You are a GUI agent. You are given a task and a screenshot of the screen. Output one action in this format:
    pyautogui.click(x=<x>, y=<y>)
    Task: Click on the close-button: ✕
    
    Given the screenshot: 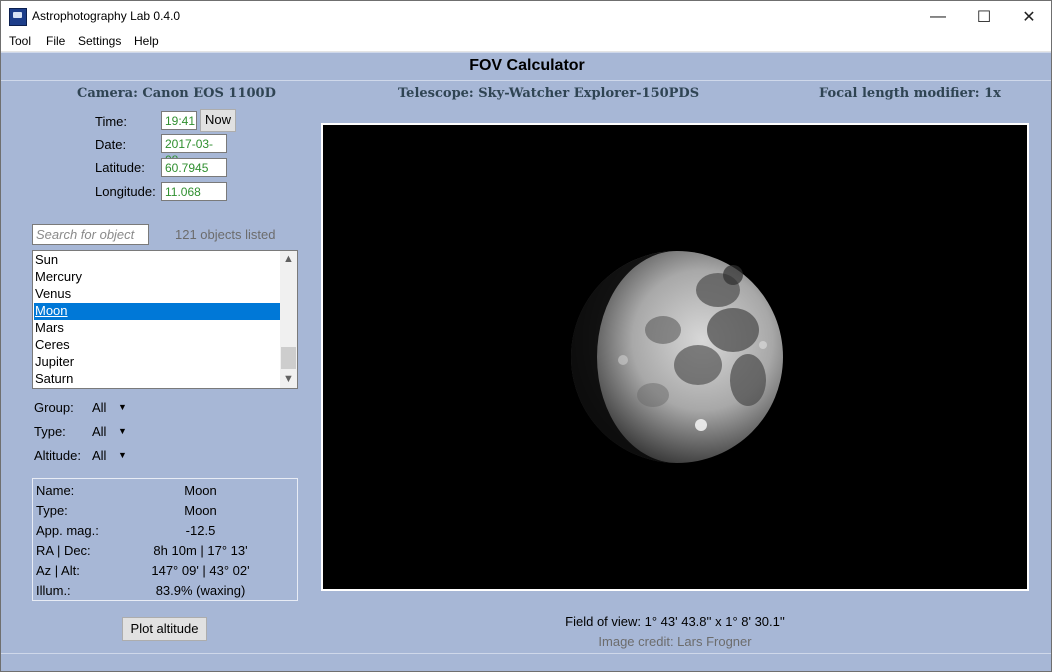 What is the action you would take?
    pyautogui.click(x=1028, y=16)
    